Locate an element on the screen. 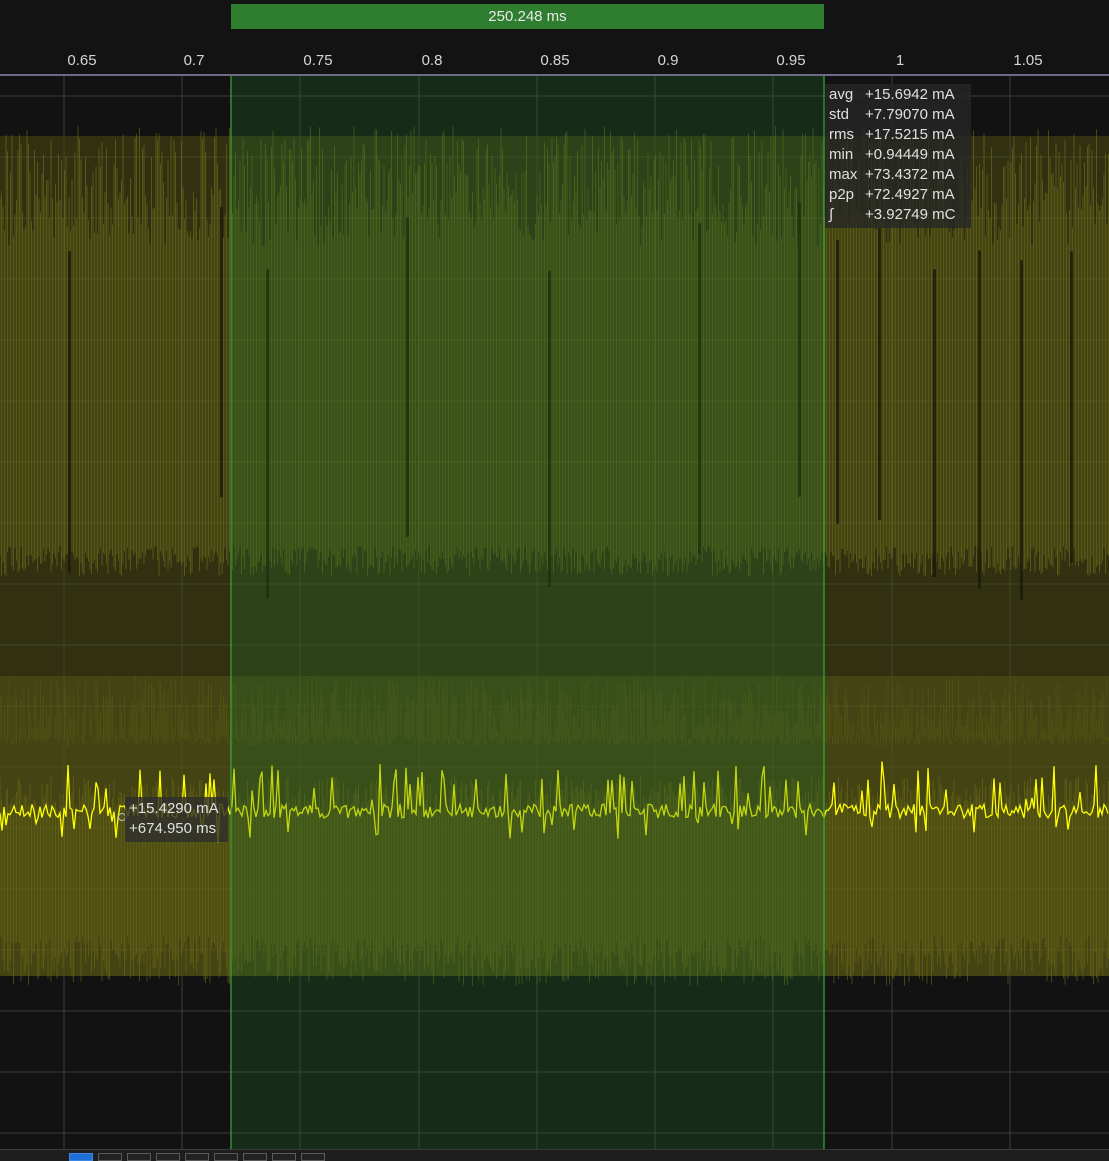  stat-value: +73.4372 mA is located at coordinates (910, 174).